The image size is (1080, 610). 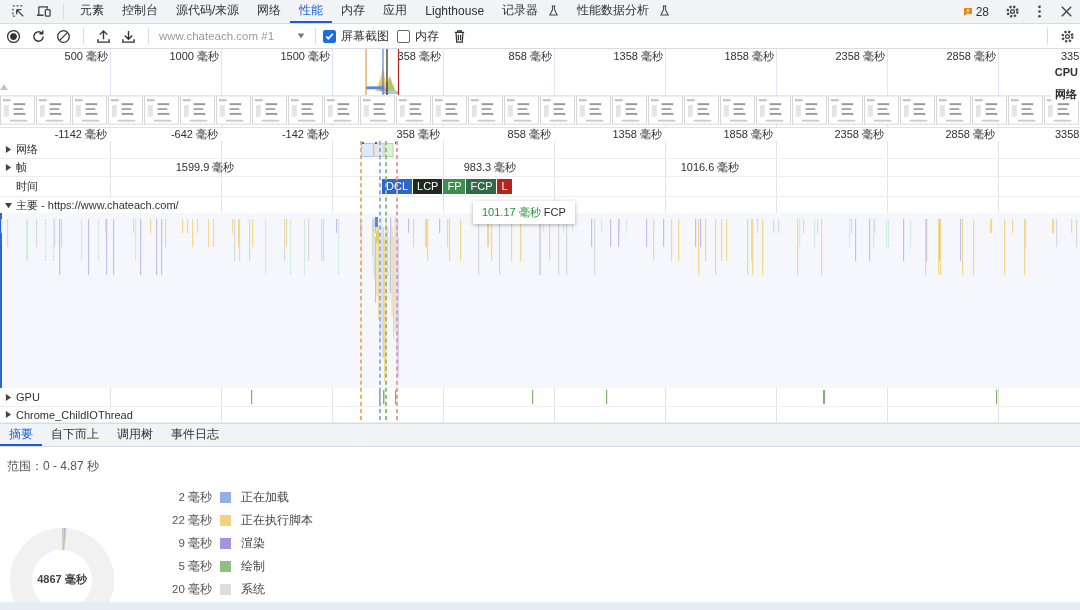 What do you see at coordinates (311, 11) in the screenshot?
I see `panel-tab: 性能` at bounding box center [311, 11].